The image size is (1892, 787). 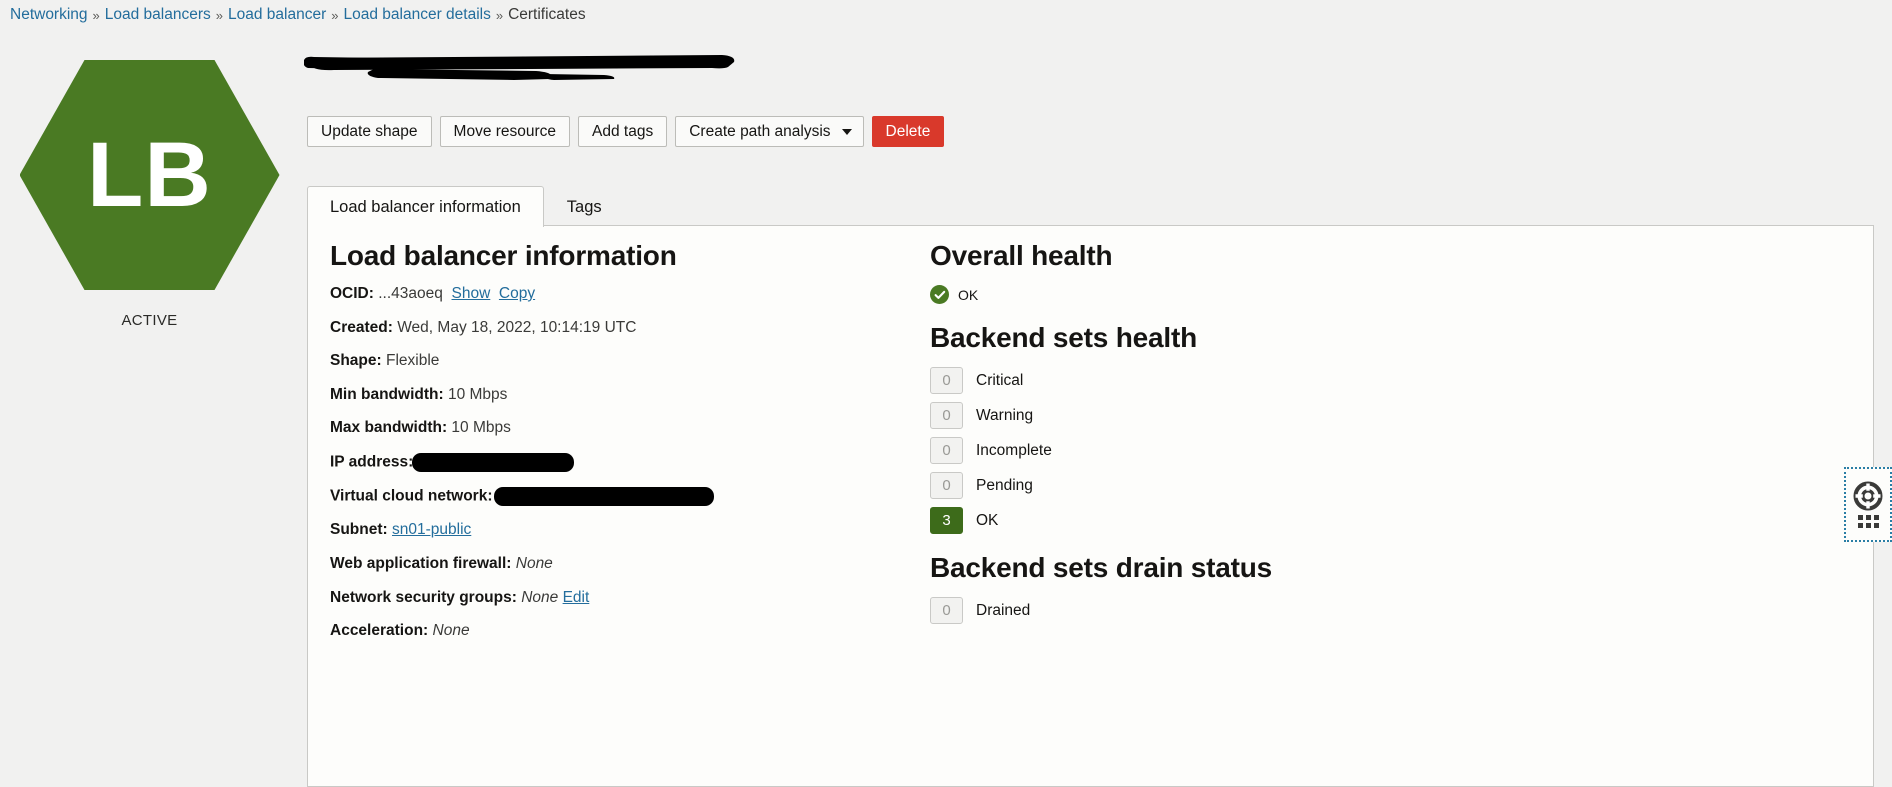 I want to click on move-resource-button: Move resource, so click(x=505, y=131).